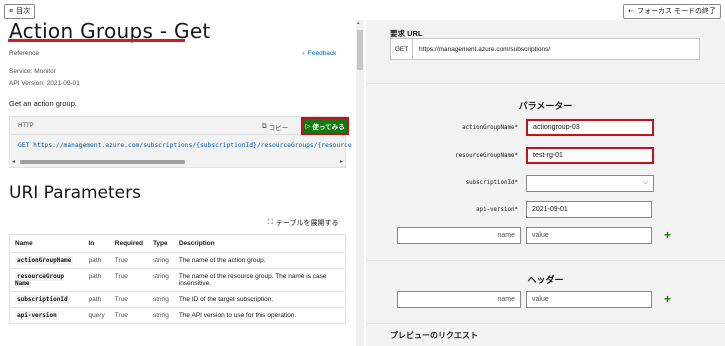 Image resolution: width=725 pixels, height=346 pixels. I want to click on copy-icon: ⧉, so click(264, 126).